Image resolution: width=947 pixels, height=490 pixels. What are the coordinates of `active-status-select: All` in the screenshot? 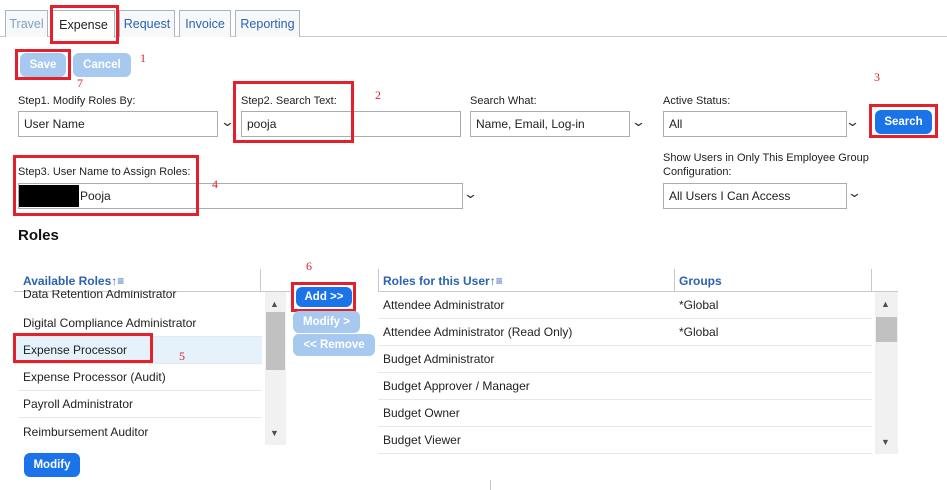 It's located at (755, 124).